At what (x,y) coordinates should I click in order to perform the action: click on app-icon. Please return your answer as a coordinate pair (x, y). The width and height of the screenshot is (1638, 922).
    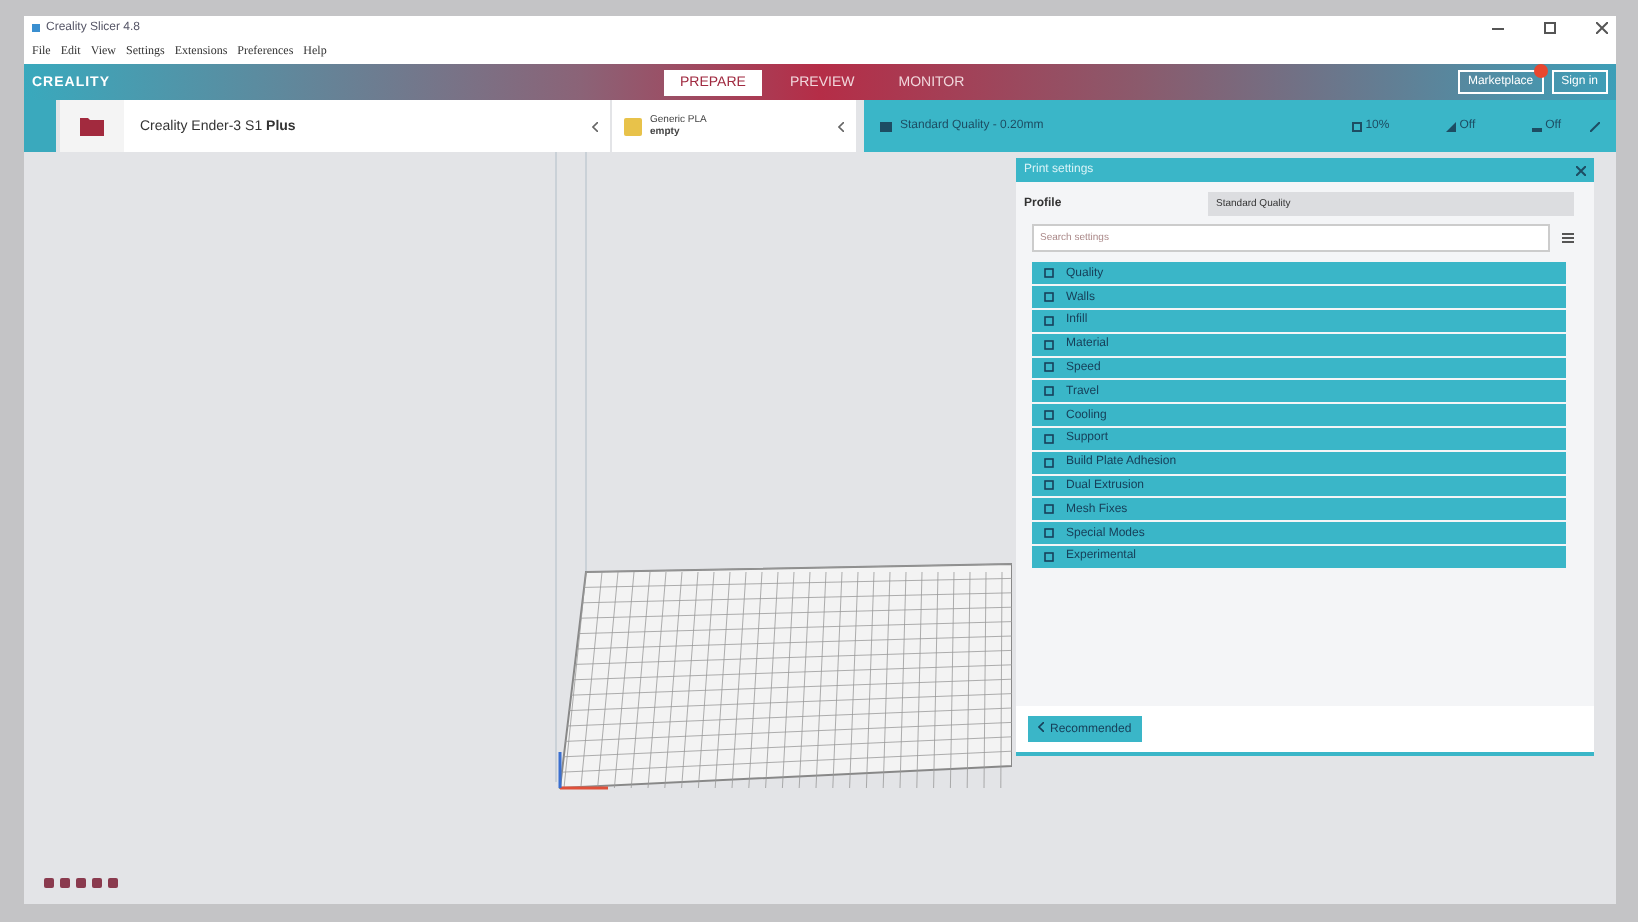
    Looking at the image, I should click on (36, 28).